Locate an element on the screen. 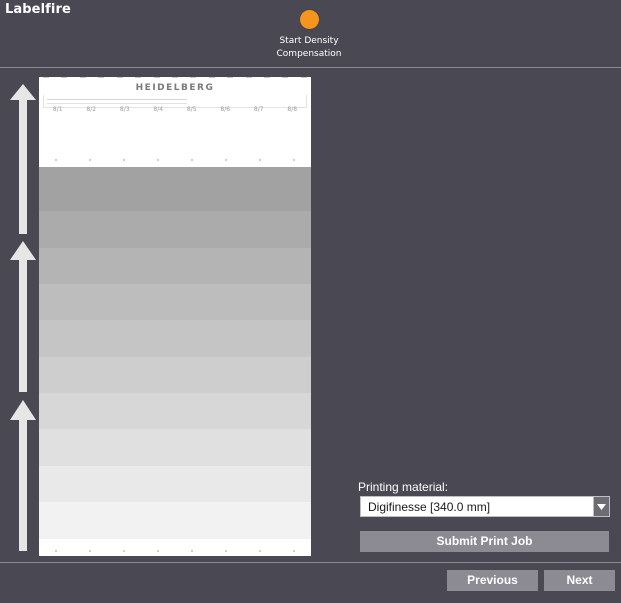 The height and width of the screenshot is (603, 621). sheet-header: HEIDELBERG 8/1 8/2 8/3 8/4 8/5 8/6 8/7 8/8 is located at coordinates (175, 122).